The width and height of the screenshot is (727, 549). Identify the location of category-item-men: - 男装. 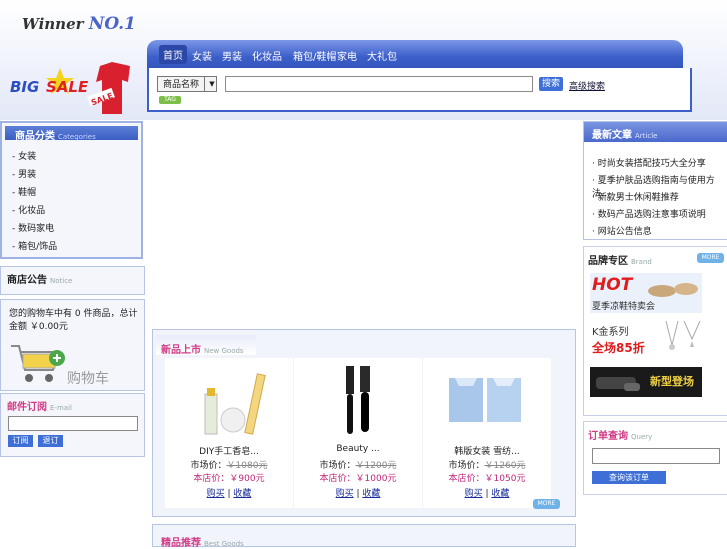
(24, 173).